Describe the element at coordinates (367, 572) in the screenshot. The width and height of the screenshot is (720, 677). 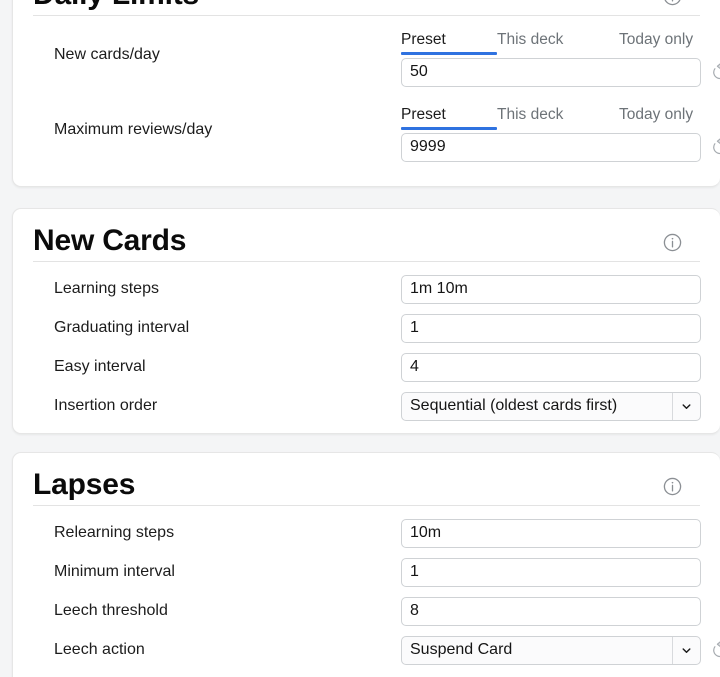
I see `row-minimum-interval: Minimum interval` at that location.